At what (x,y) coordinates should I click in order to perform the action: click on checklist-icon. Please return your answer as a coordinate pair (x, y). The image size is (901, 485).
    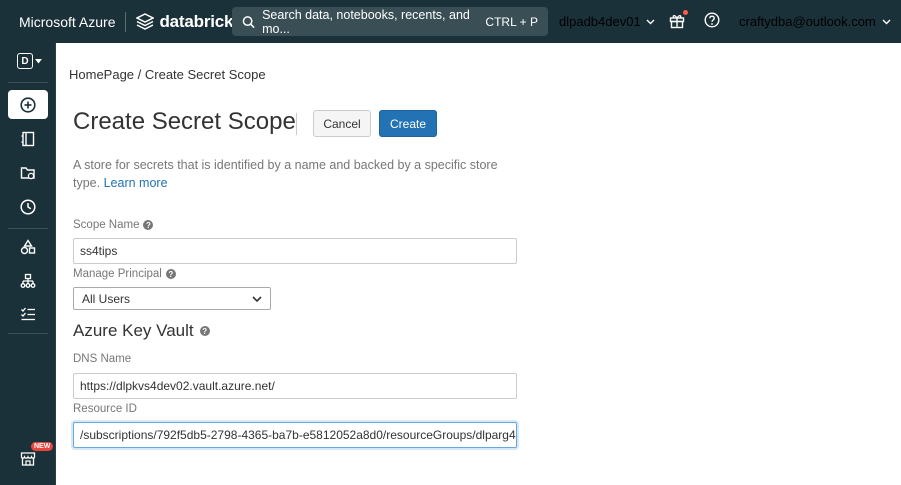
    Looking at the image, I should click on (28, 313).